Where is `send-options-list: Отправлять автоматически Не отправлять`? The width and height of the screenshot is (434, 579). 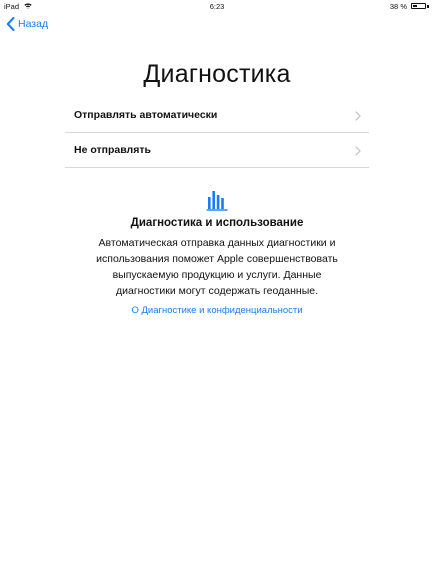 send-options-list: Отправлять автоматически Не отправлять is located at coordinates (217, 133).